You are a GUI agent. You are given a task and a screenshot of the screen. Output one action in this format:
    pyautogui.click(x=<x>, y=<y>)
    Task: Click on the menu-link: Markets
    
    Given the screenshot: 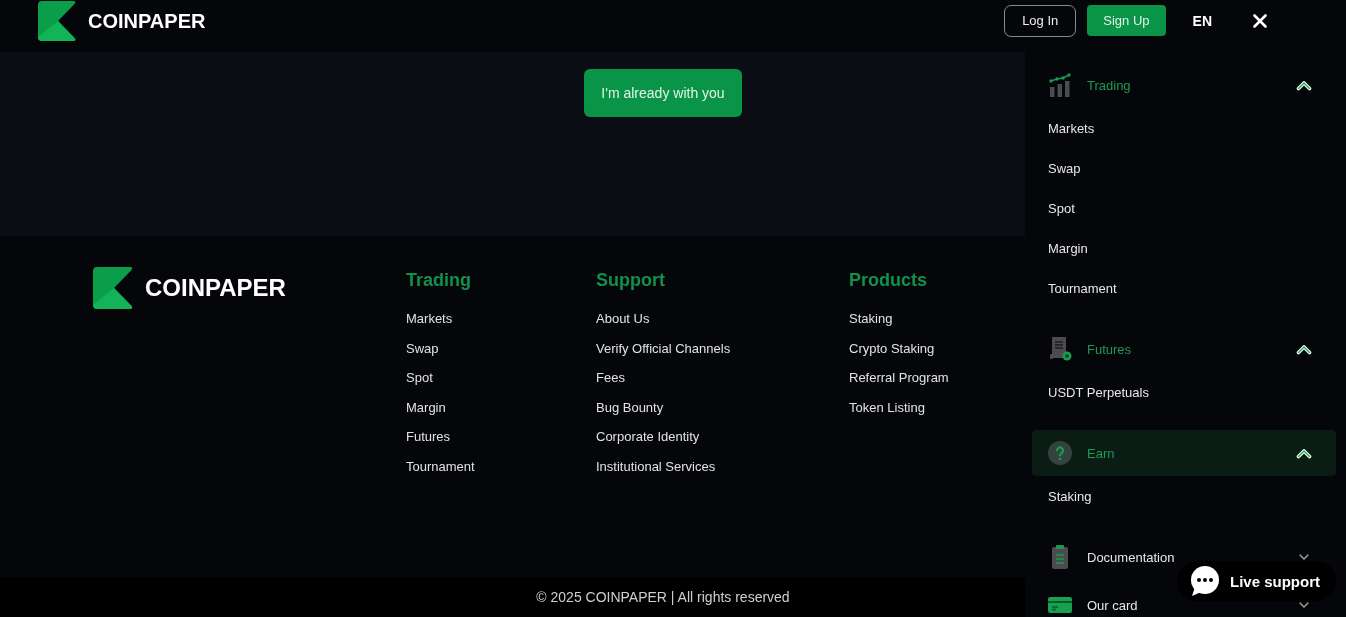 What is the action you would take?
    pyautogui.click(x=1071, y=128)
    